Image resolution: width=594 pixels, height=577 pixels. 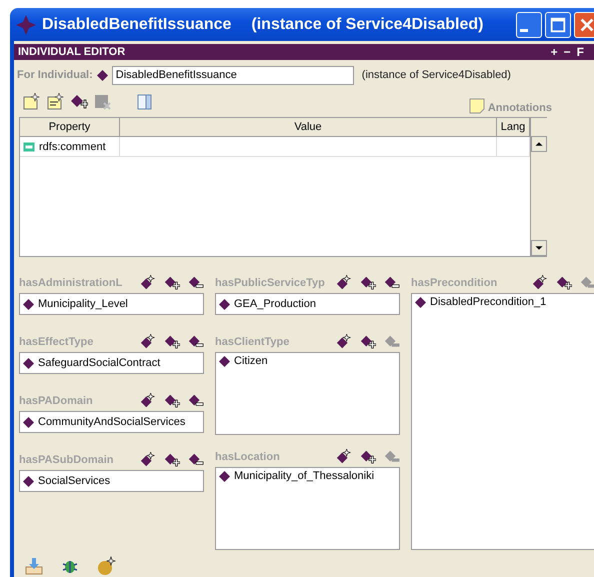 What do you see at coordinates (31, 102) in the screenshot?
I see `new-note-button` at bounding box center [31, 102].